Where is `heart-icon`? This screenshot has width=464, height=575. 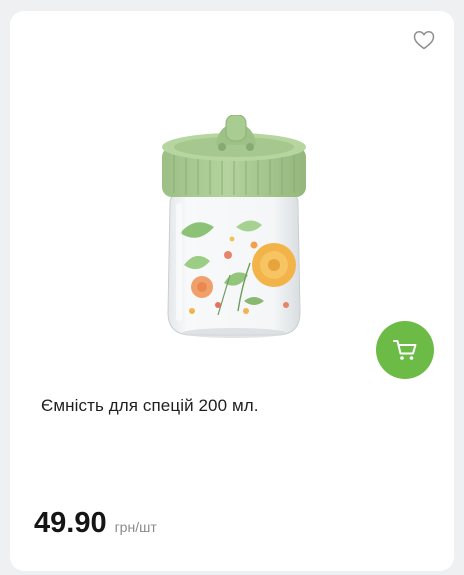
heart-icon is located at coordinates (424, 40).